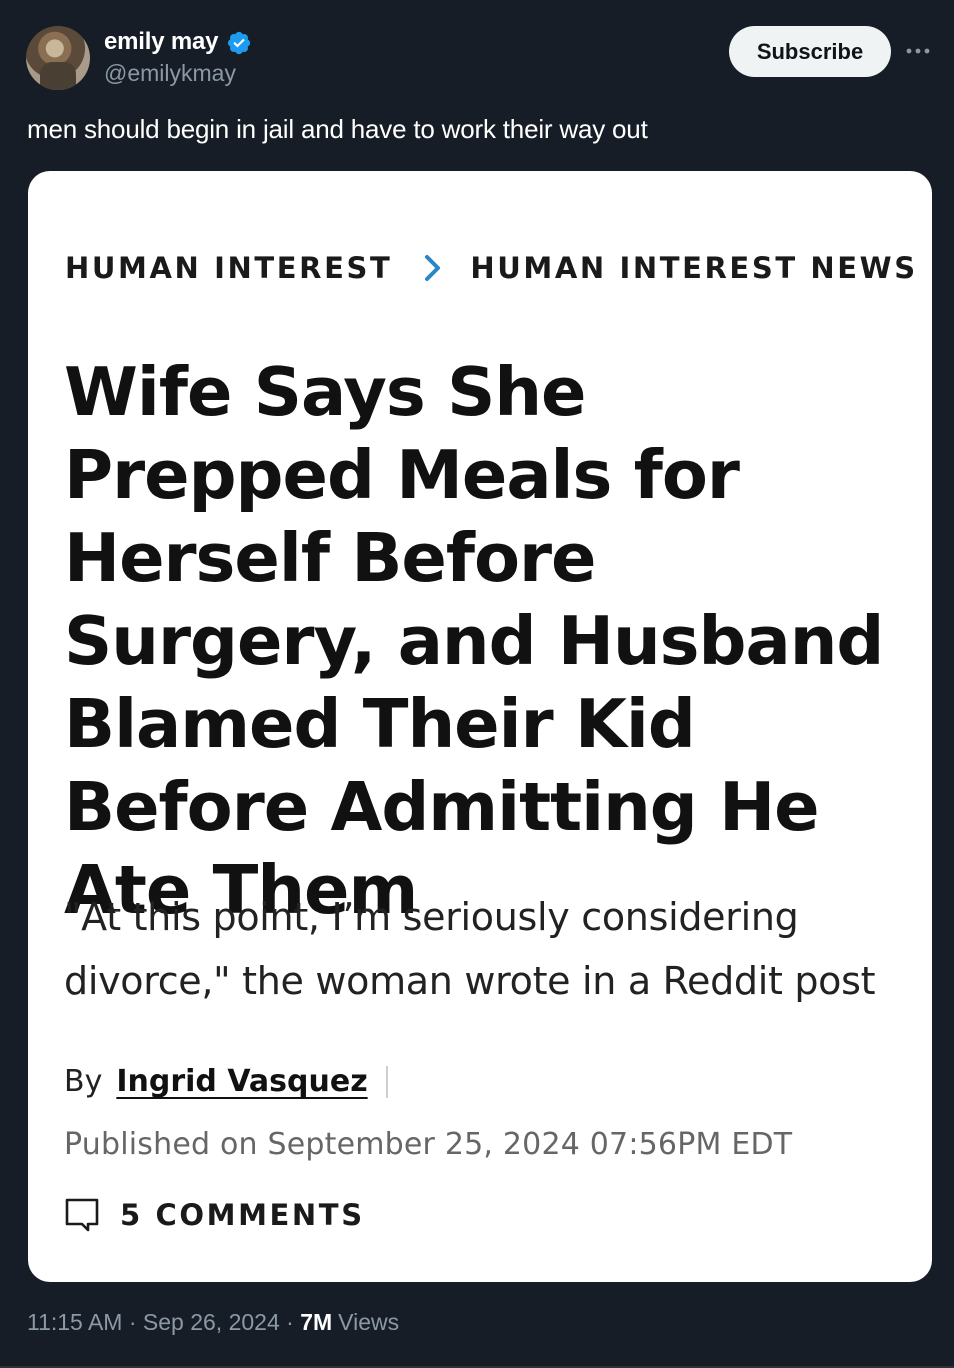 This screenshot has width=954, height=1368. I want to click on author-handle: @emilykmay, so click(170, 73).